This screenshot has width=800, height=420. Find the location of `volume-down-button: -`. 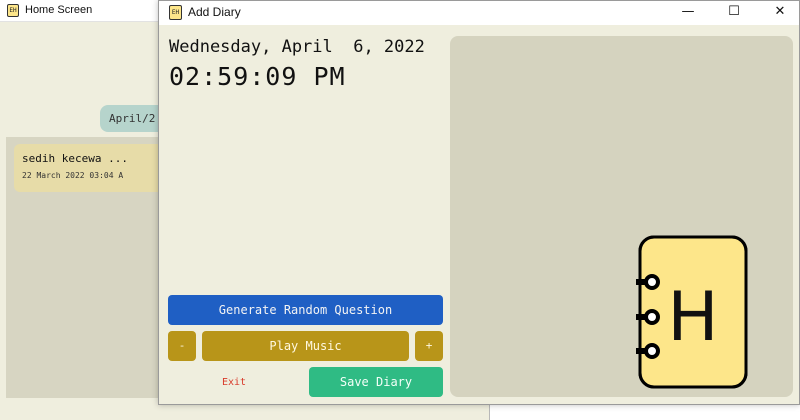

volume-down-button: - is located at coordinates (182, 346).